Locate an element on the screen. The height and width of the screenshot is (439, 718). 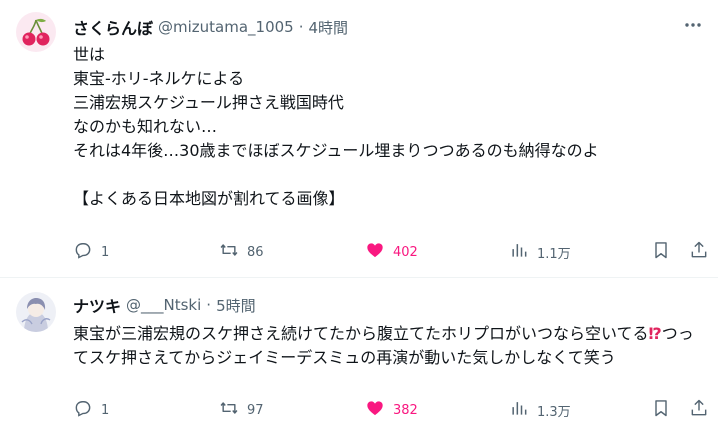
views-button: 1.1万 is located at coordinates (540, 252).